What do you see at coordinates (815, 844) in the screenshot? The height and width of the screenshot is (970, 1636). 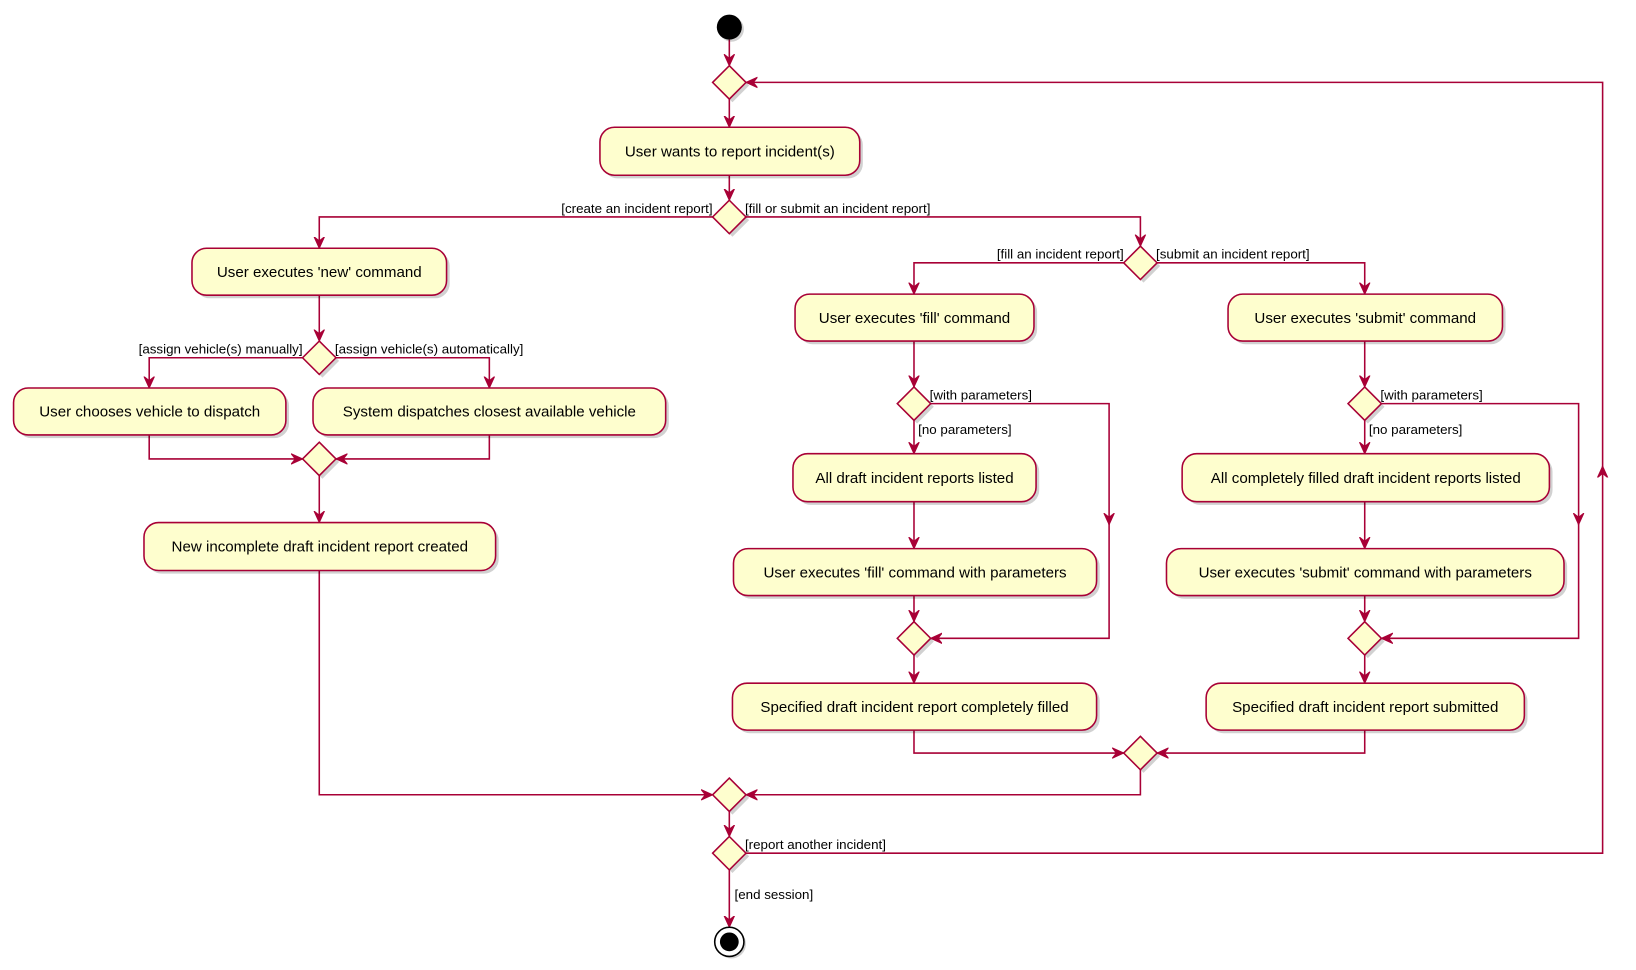 I see `guard-report-another: [report another incident]` at bounding box center [815, 844].